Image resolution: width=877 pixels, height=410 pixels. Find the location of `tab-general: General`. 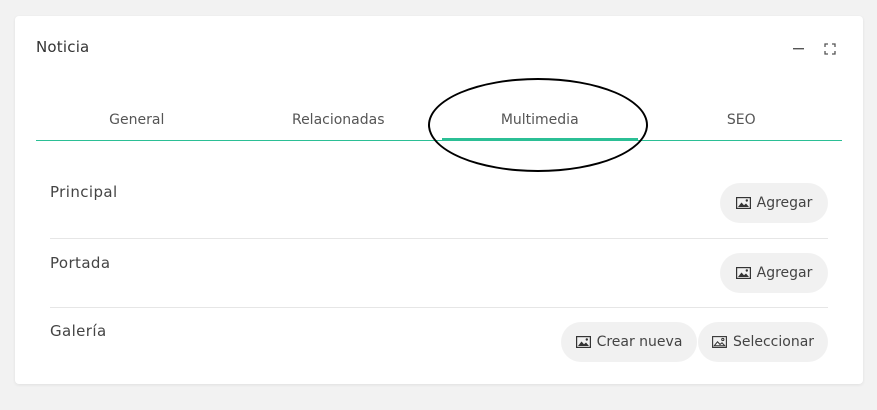

tab-general: General is located at coordinates (137, 124).